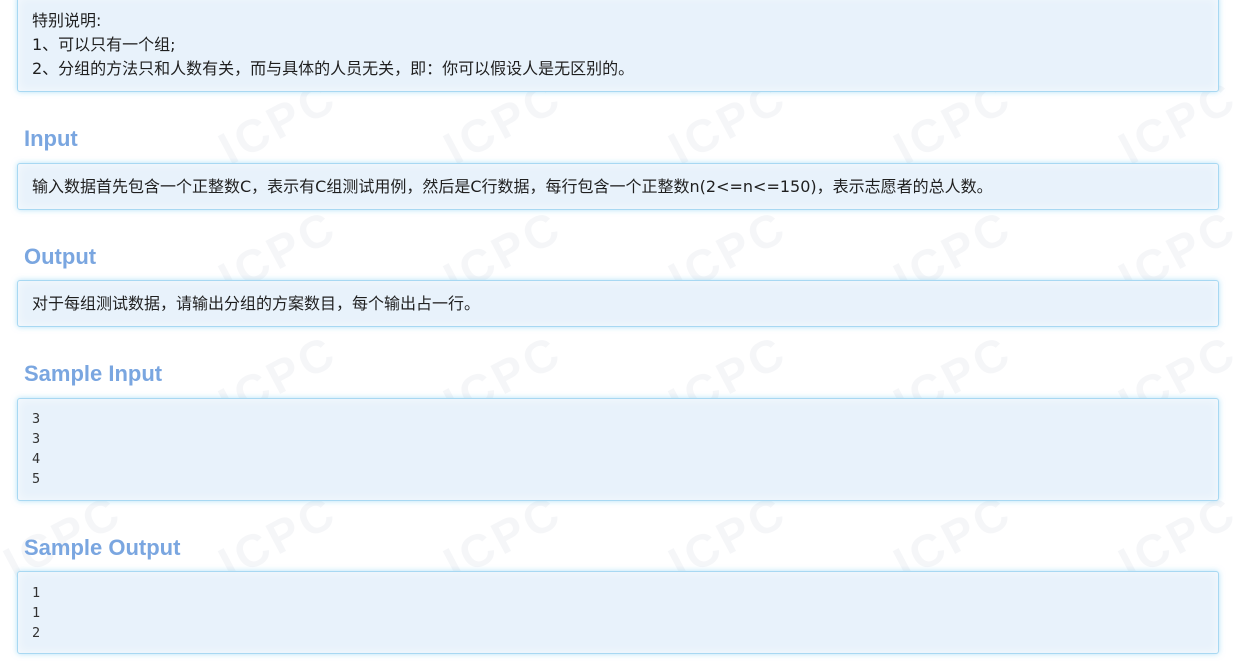 The image size is (1240, 668). I want to click on sample-input-box: 3 3 4 5, so click(618, 449).